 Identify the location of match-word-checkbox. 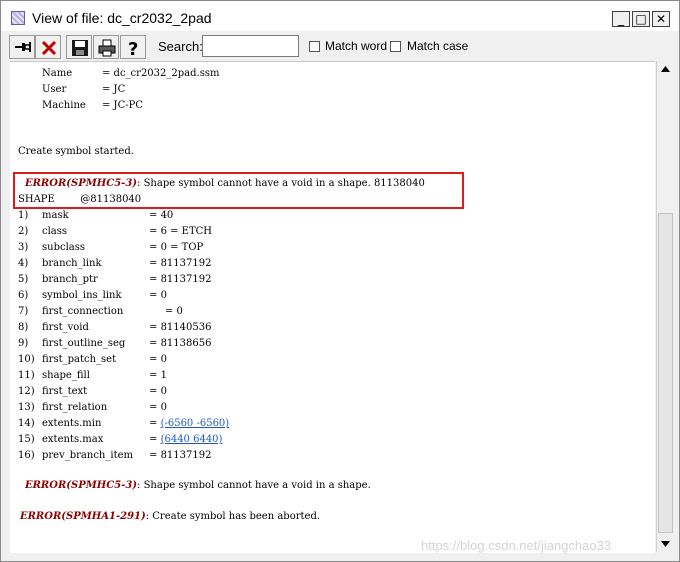
(314, 46).